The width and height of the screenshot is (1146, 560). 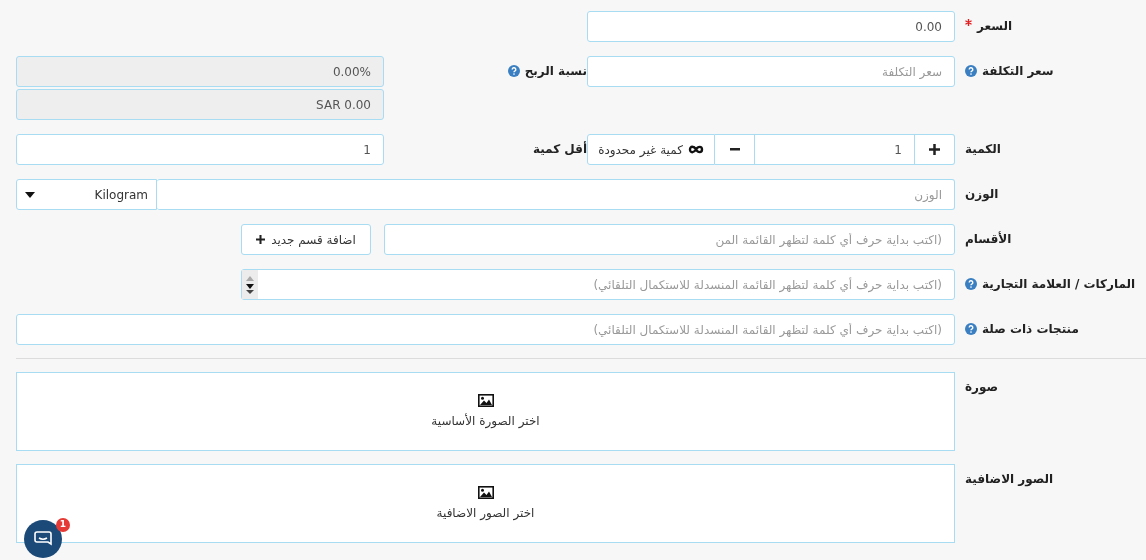 I want to click on price-field: 0.00, so click(x=771, y=26).